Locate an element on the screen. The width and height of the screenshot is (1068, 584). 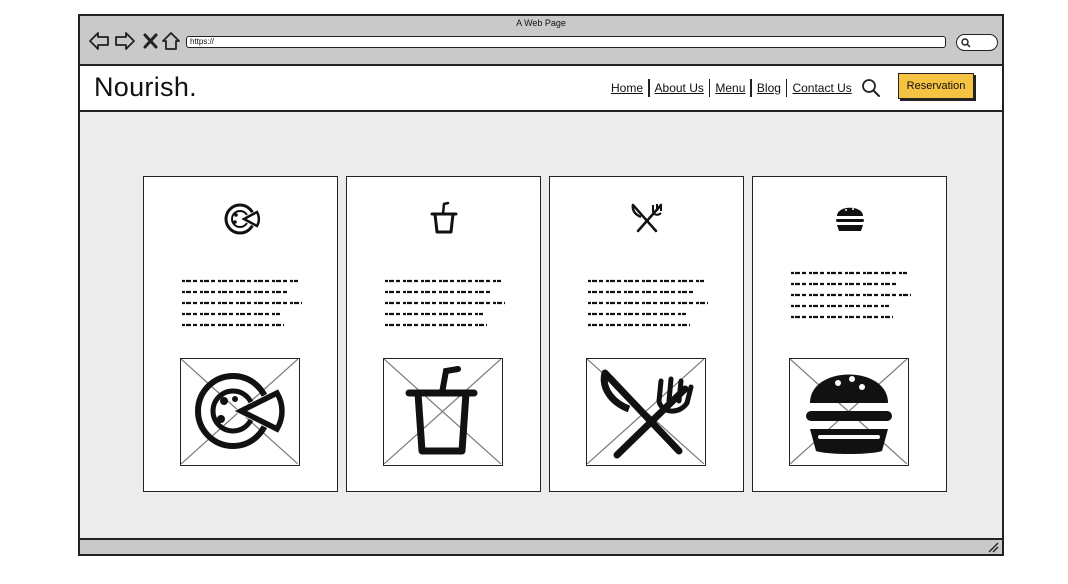
burger-illustration is located at coordinates (849, 414).